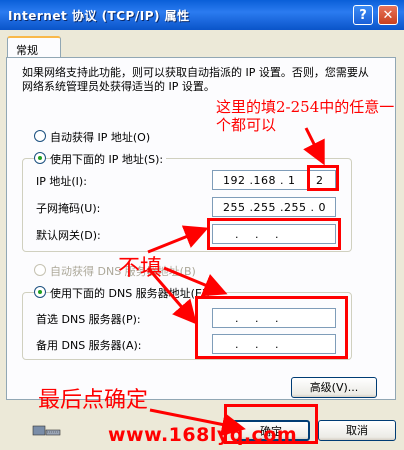 The image size is (404, 450). What do you see at coordinates (203, 435) in the screenshot?
I see `website-watermark: www.168lyq.com` at bounding box center [203, 435].